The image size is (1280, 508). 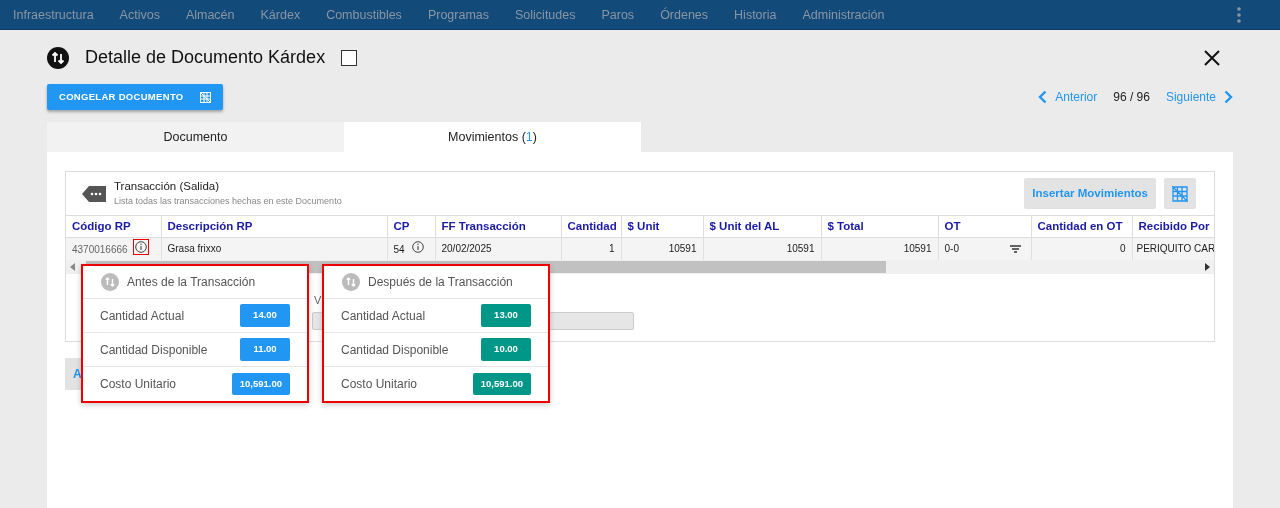 I want to click on chevron-left-icon, so click(x=1043, y=97).